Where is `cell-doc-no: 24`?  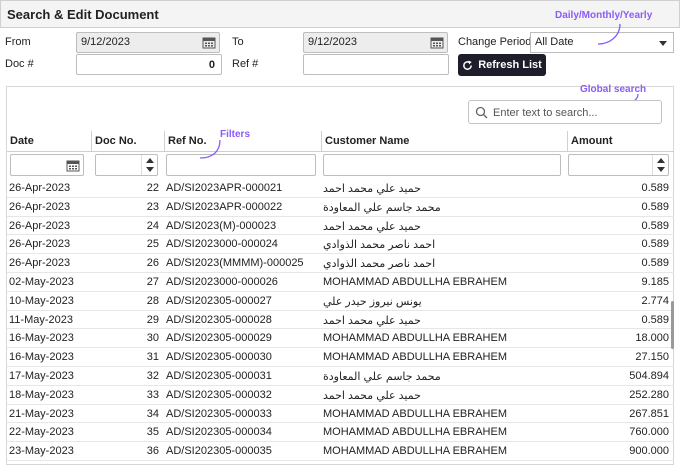
cell-doc-no: 24 is located at coordinates (152, 225).